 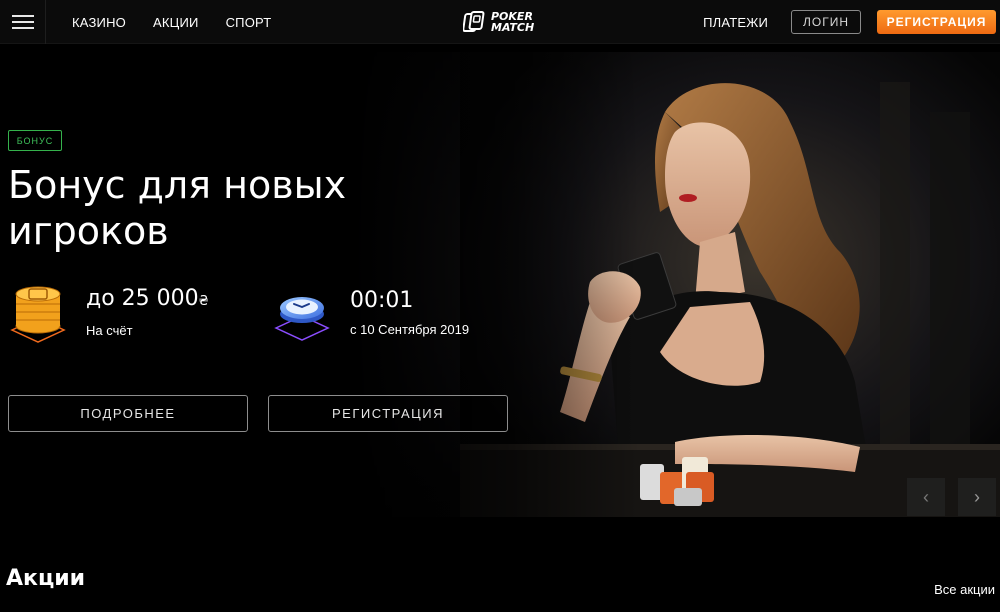 I want to click on logo-text: POKER MATCH, so click(x=512, y=22).